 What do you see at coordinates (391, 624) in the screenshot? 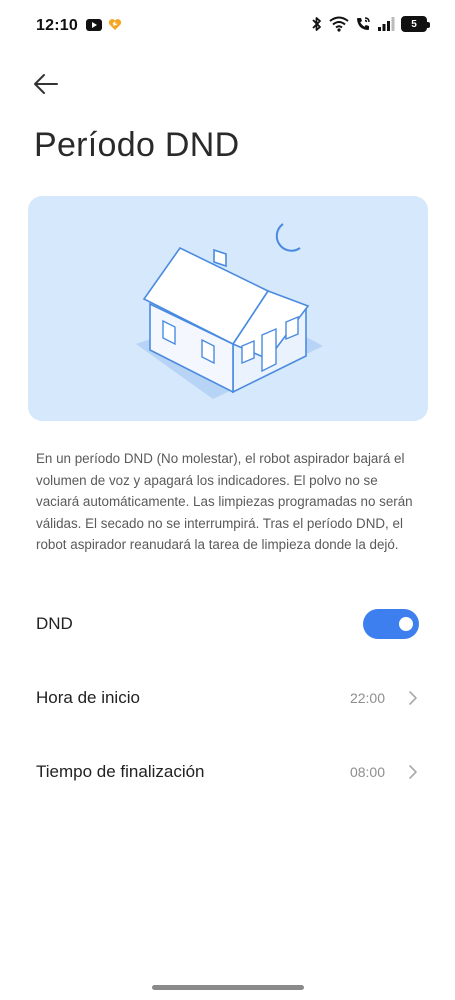
I see `dnd-toggle` at bounding box center [391, 624].